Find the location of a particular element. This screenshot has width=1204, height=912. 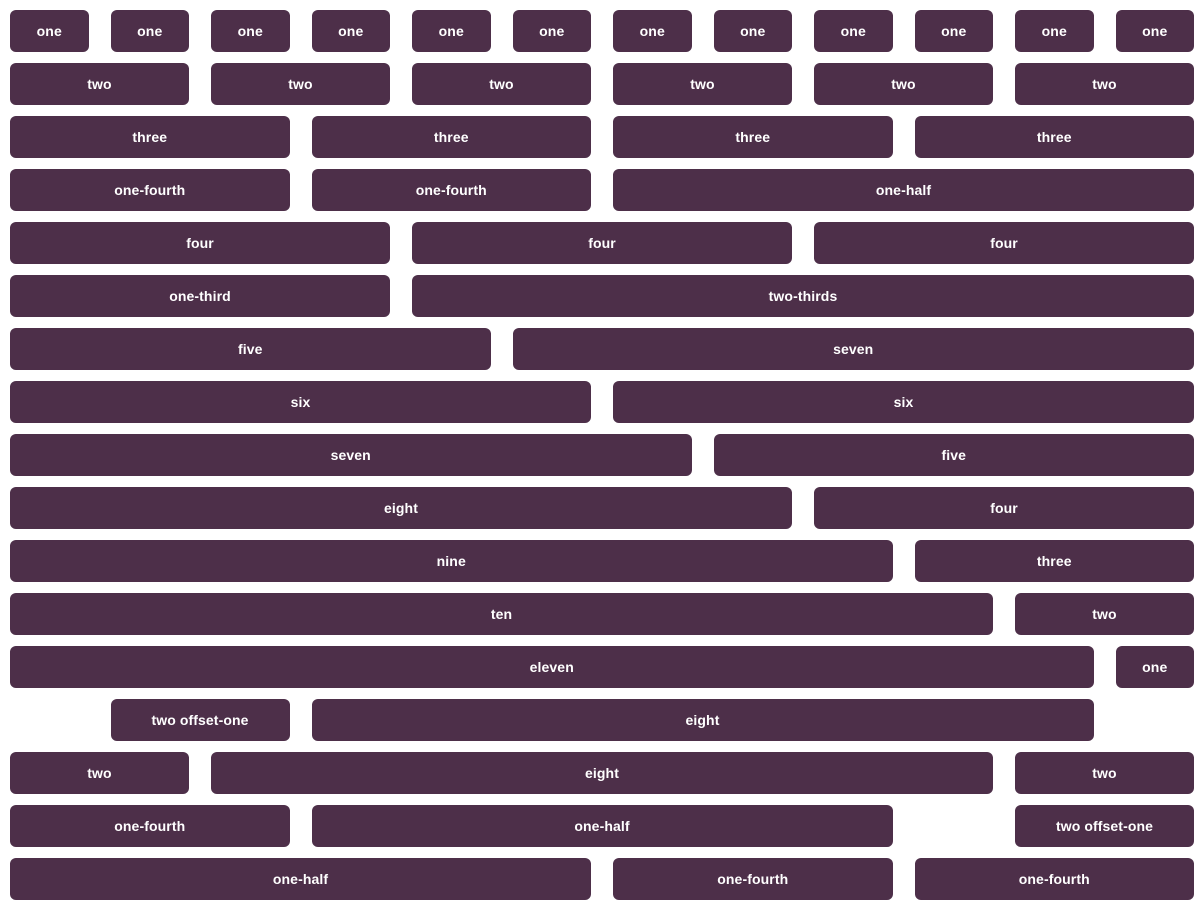

row-fourth-fourth-half: one-fourth one-fourth one-half is located at coordinates (602, 190).